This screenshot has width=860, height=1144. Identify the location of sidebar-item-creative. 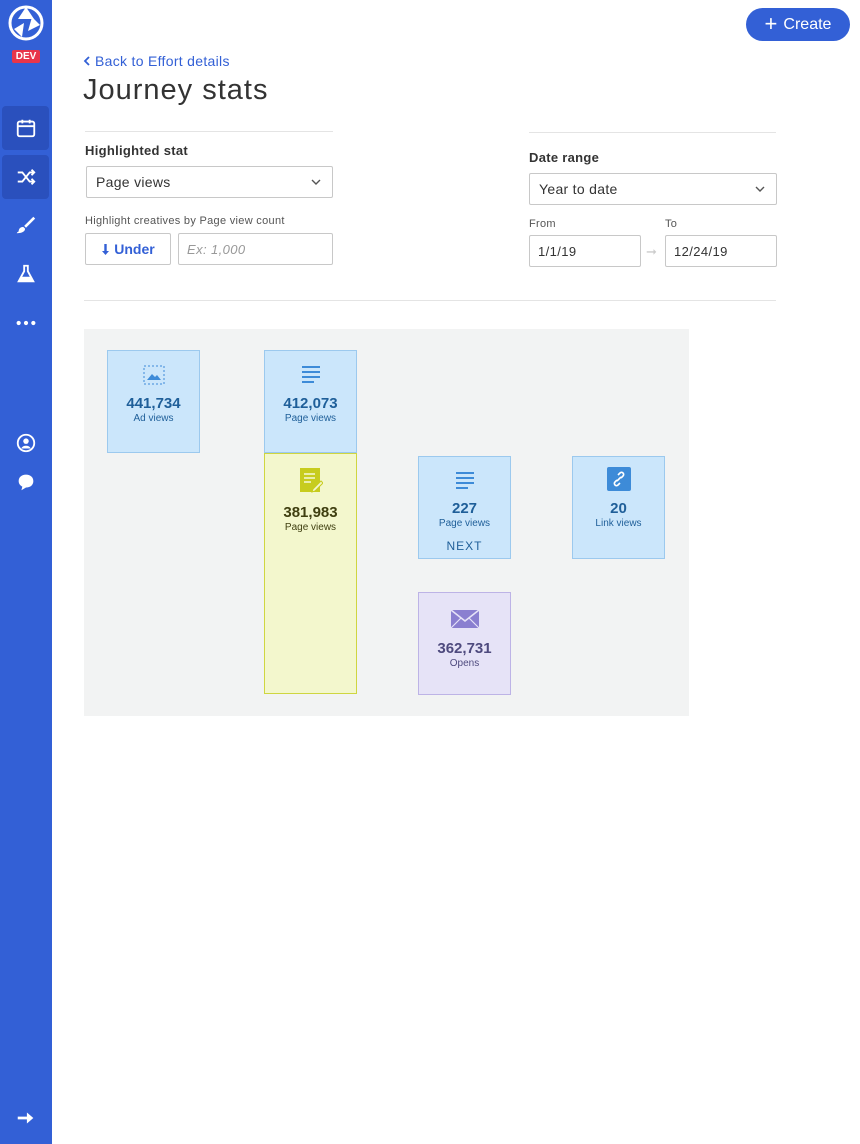
(25, 225).